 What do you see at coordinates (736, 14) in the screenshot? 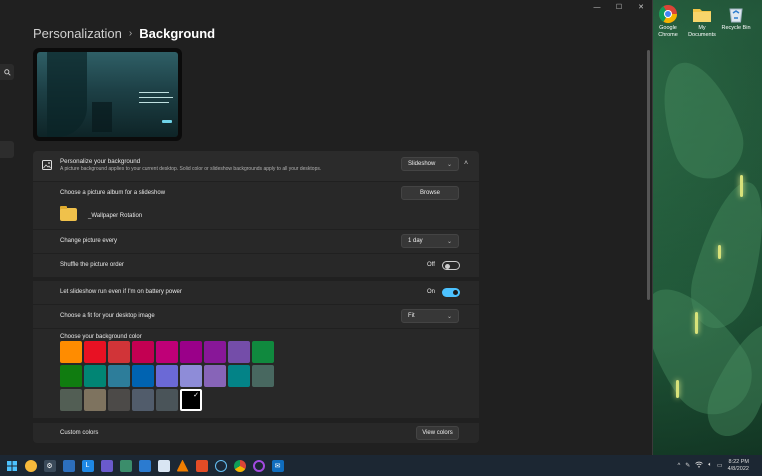
I see `recycle-bin-icon` at bounding box center [736, 14].